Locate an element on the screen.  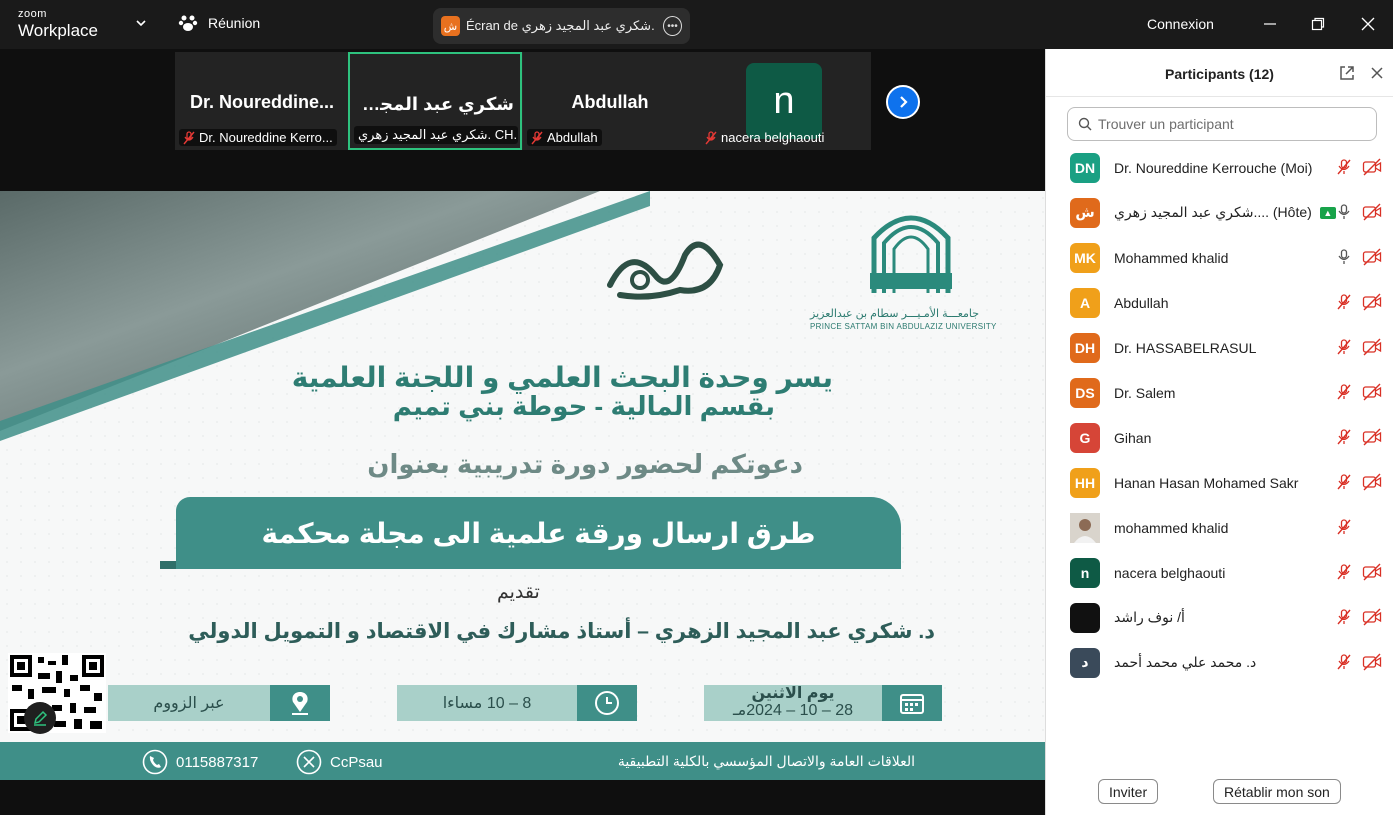
participant-row: n nacera belghaouti is located at coordinates (1219, 572).